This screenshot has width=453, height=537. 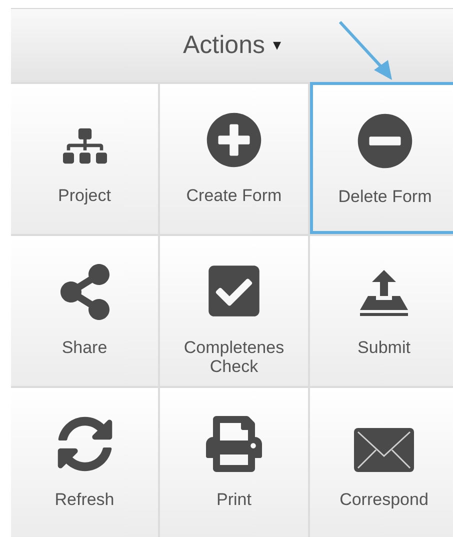 What do you see at coordinates (234, 499) in the screenshot?
I see `tile-label: Print` at bounding box center [234, 499].